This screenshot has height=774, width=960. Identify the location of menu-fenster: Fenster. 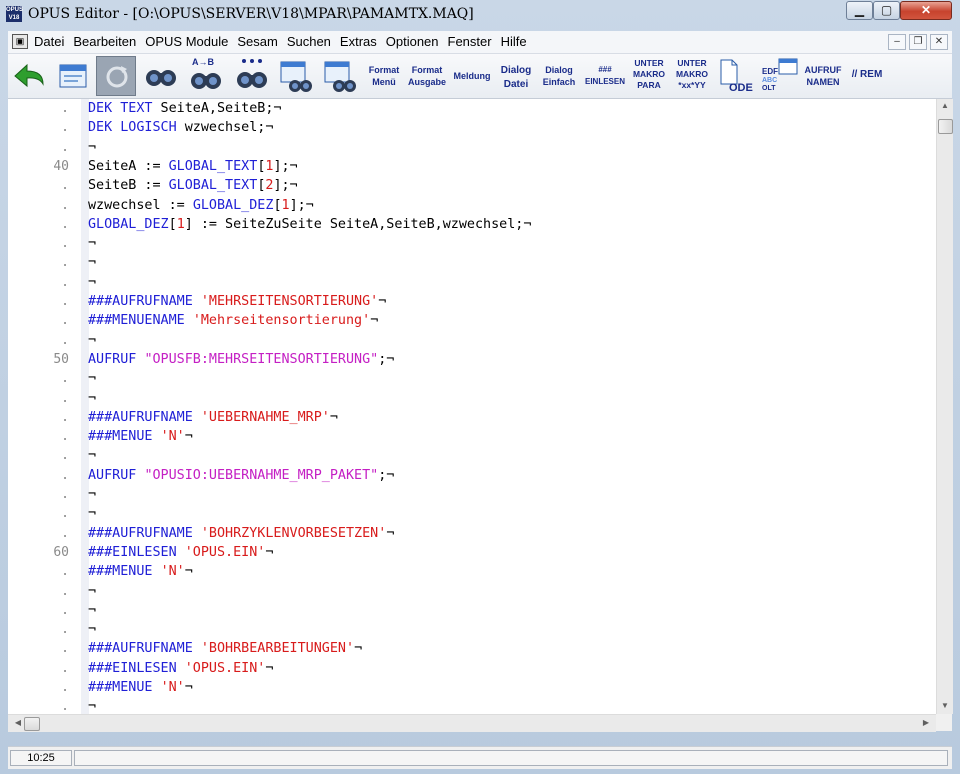
(470, 41).